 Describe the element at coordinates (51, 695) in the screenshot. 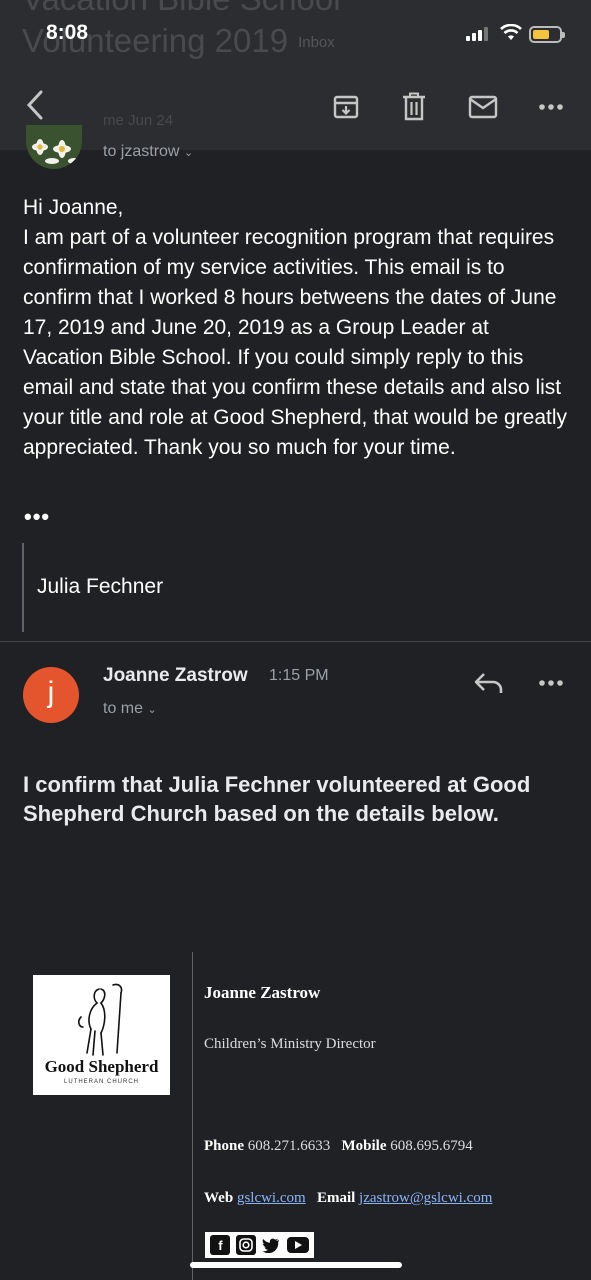

I see `avatar: j` at that location.